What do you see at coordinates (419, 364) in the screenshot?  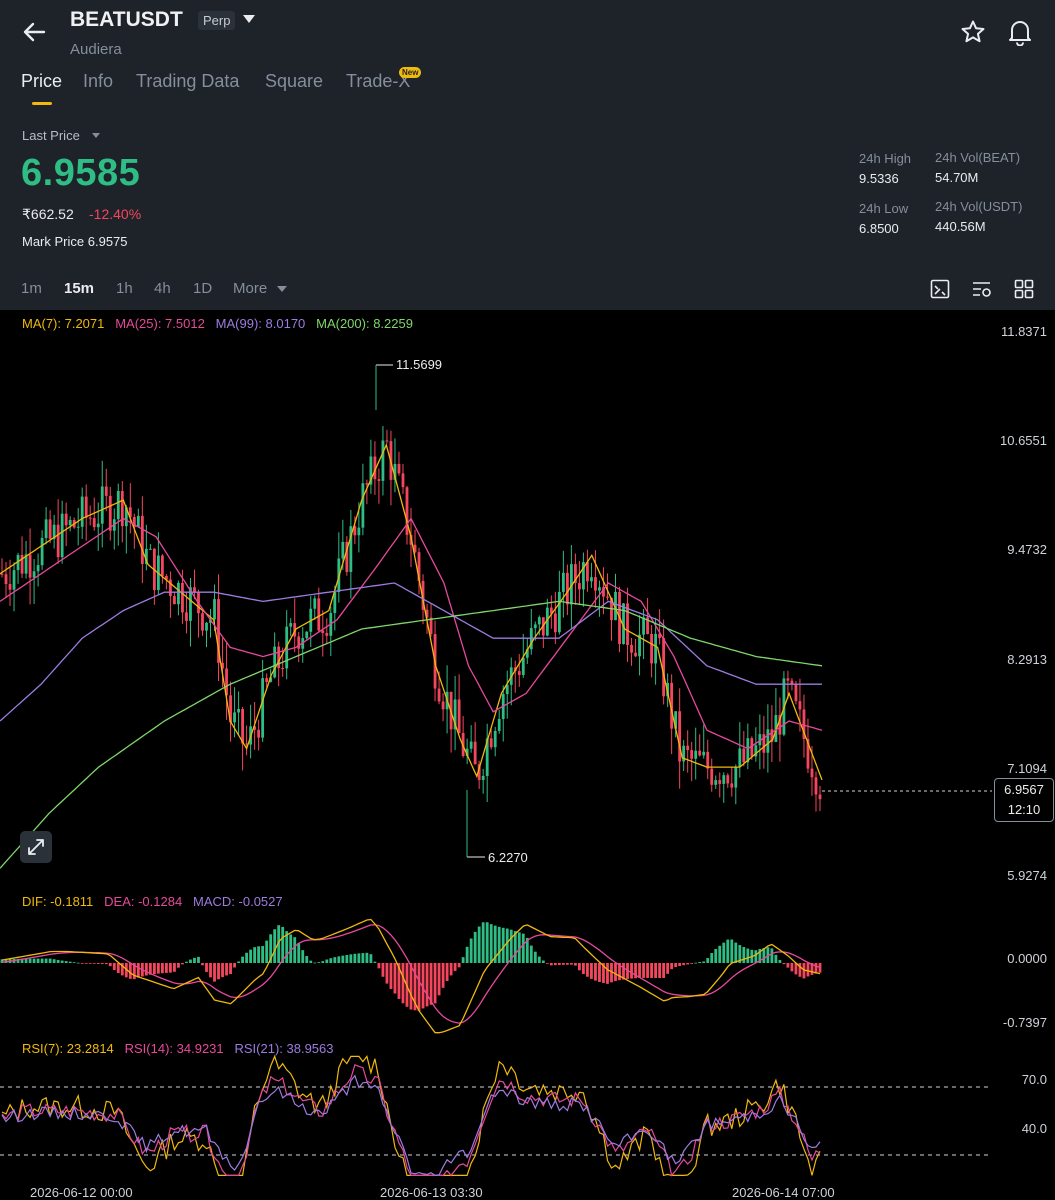 I see `high-marker-label: 11.5699` at bounding box center [419, 364].